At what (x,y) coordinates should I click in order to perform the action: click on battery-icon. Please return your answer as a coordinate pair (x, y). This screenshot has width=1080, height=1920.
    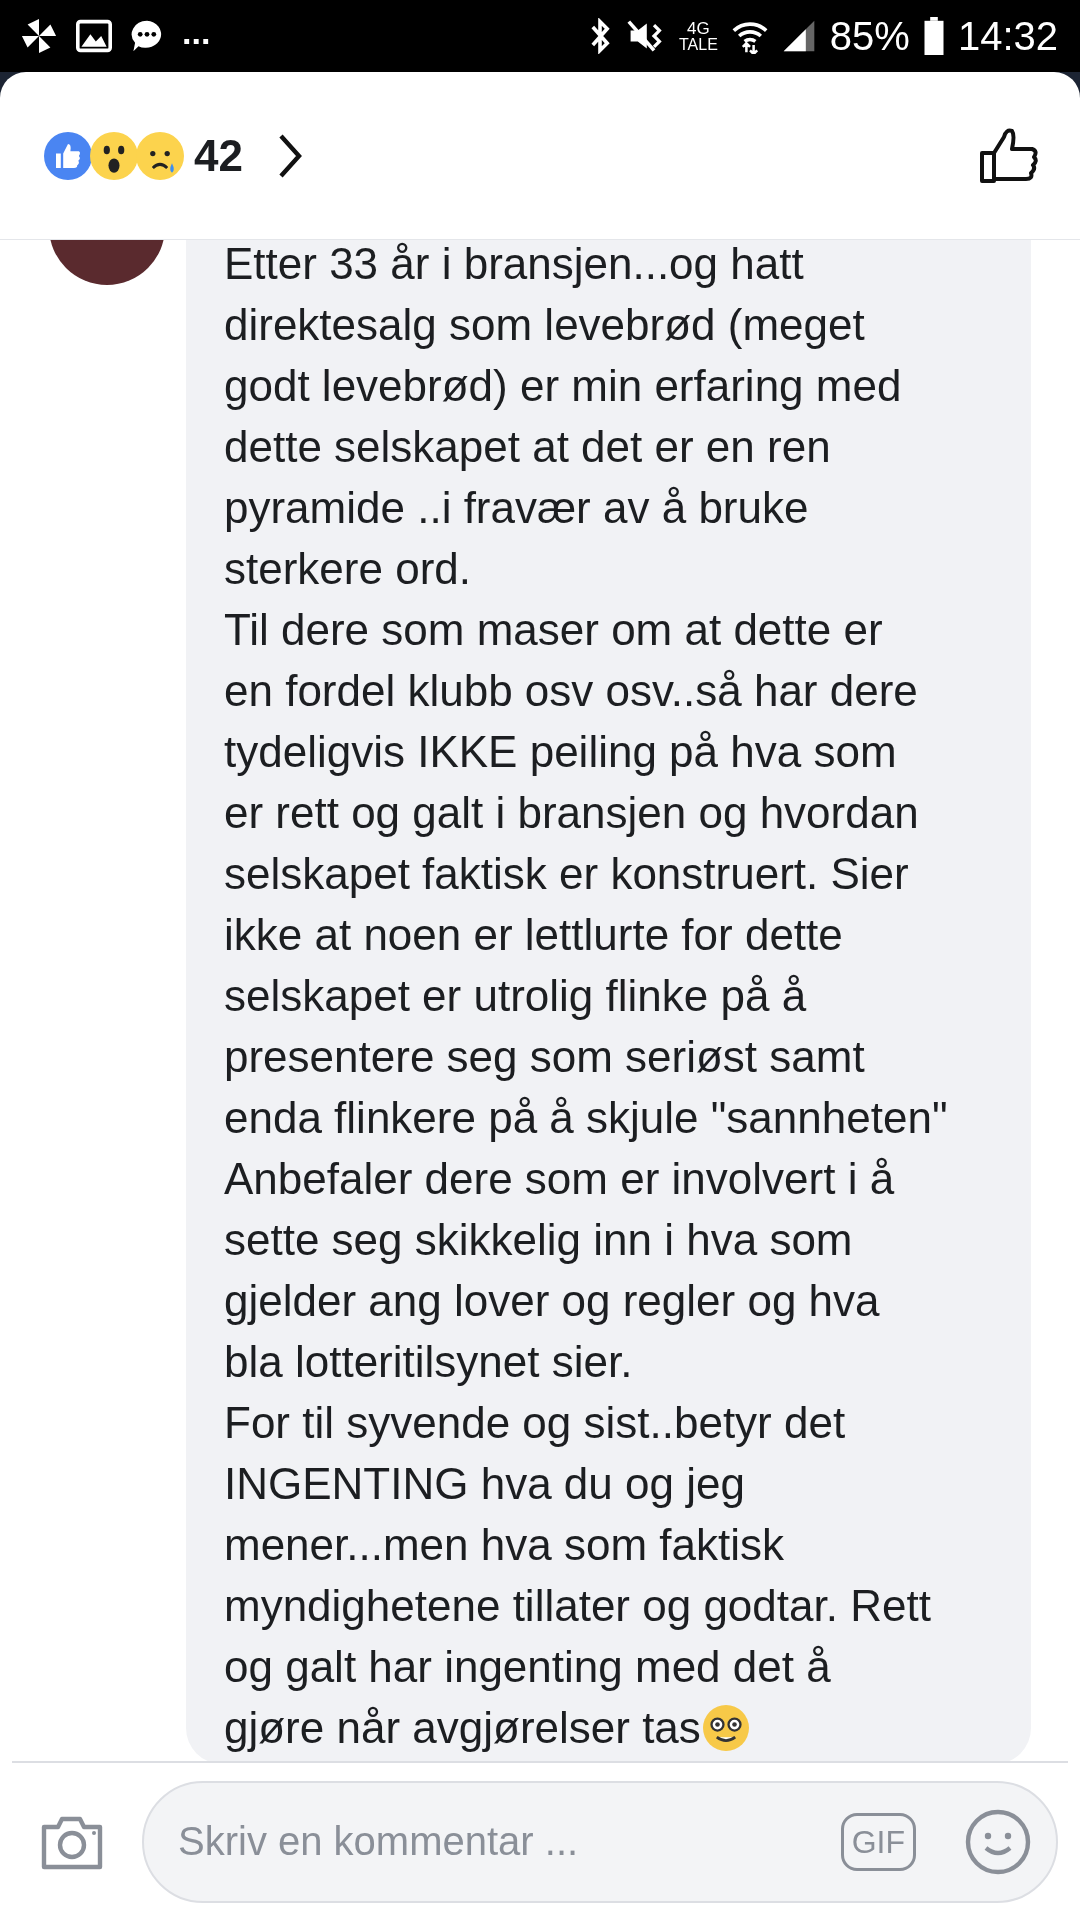
    Looking at the image, I should click on (933, 36).